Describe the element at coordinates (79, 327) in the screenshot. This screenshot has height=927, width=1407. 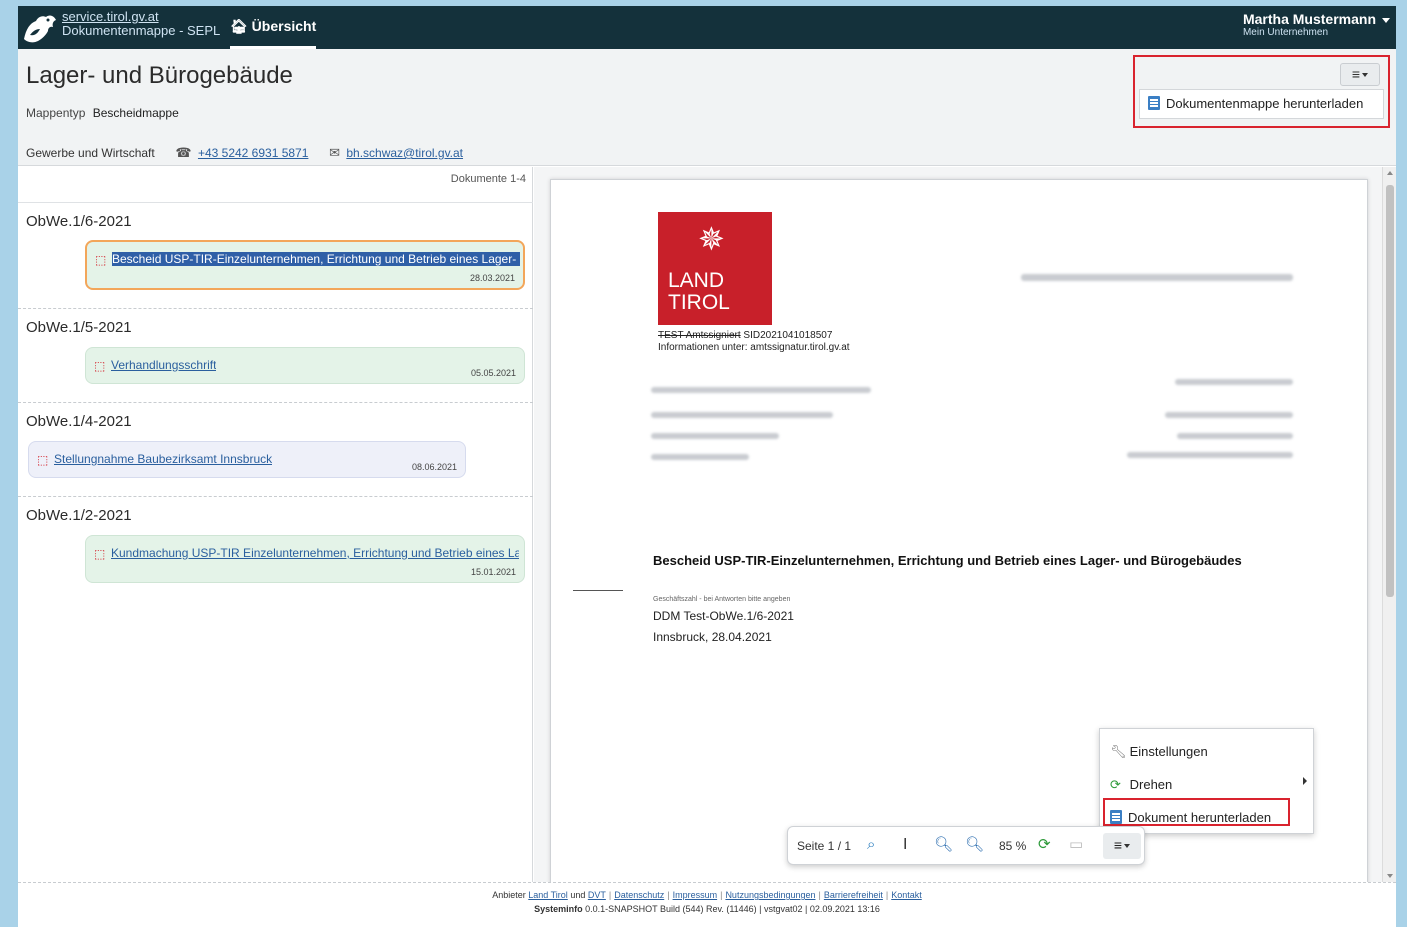
I see `group-title: ObWe.1/5-2021` at that location.